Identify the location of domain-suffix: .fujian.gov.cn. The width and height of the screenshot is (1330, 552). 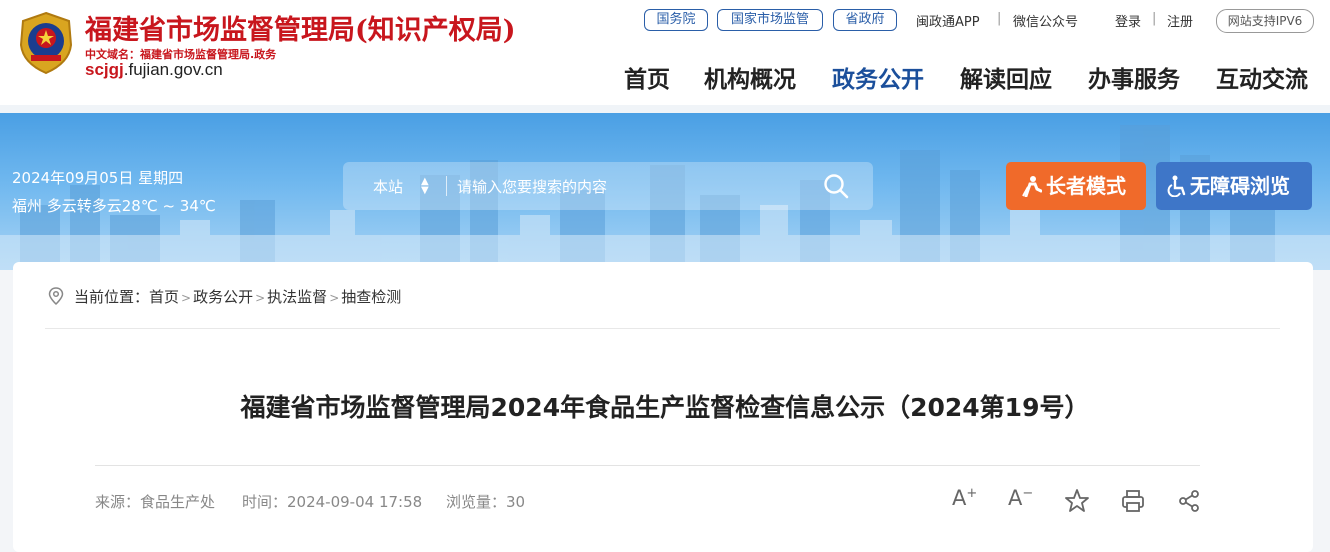
(173, 69).